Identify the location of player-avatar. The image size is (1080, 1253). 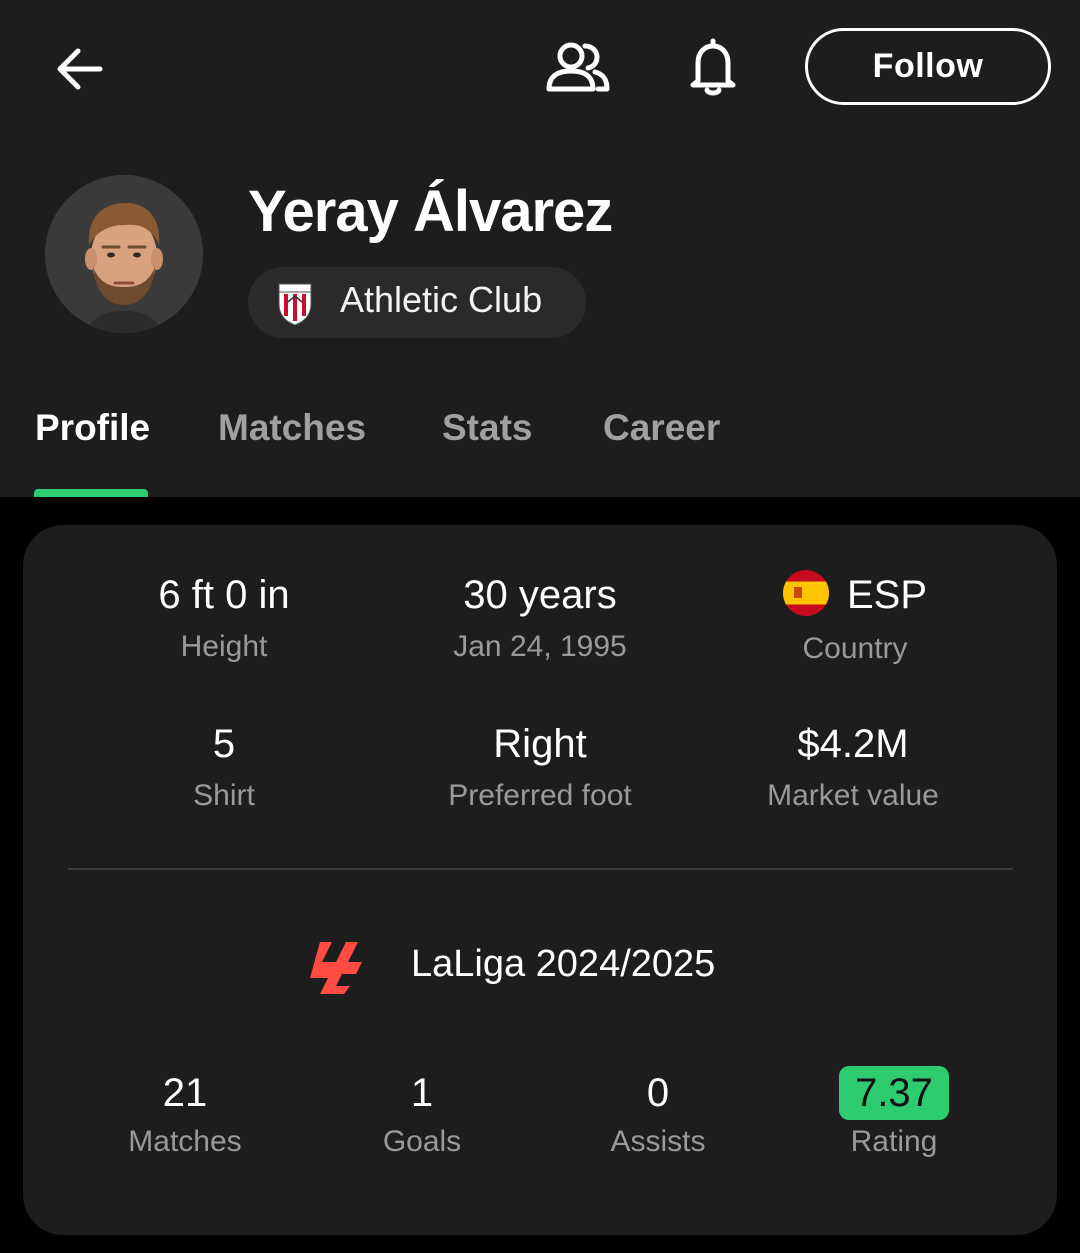
(124, 254).